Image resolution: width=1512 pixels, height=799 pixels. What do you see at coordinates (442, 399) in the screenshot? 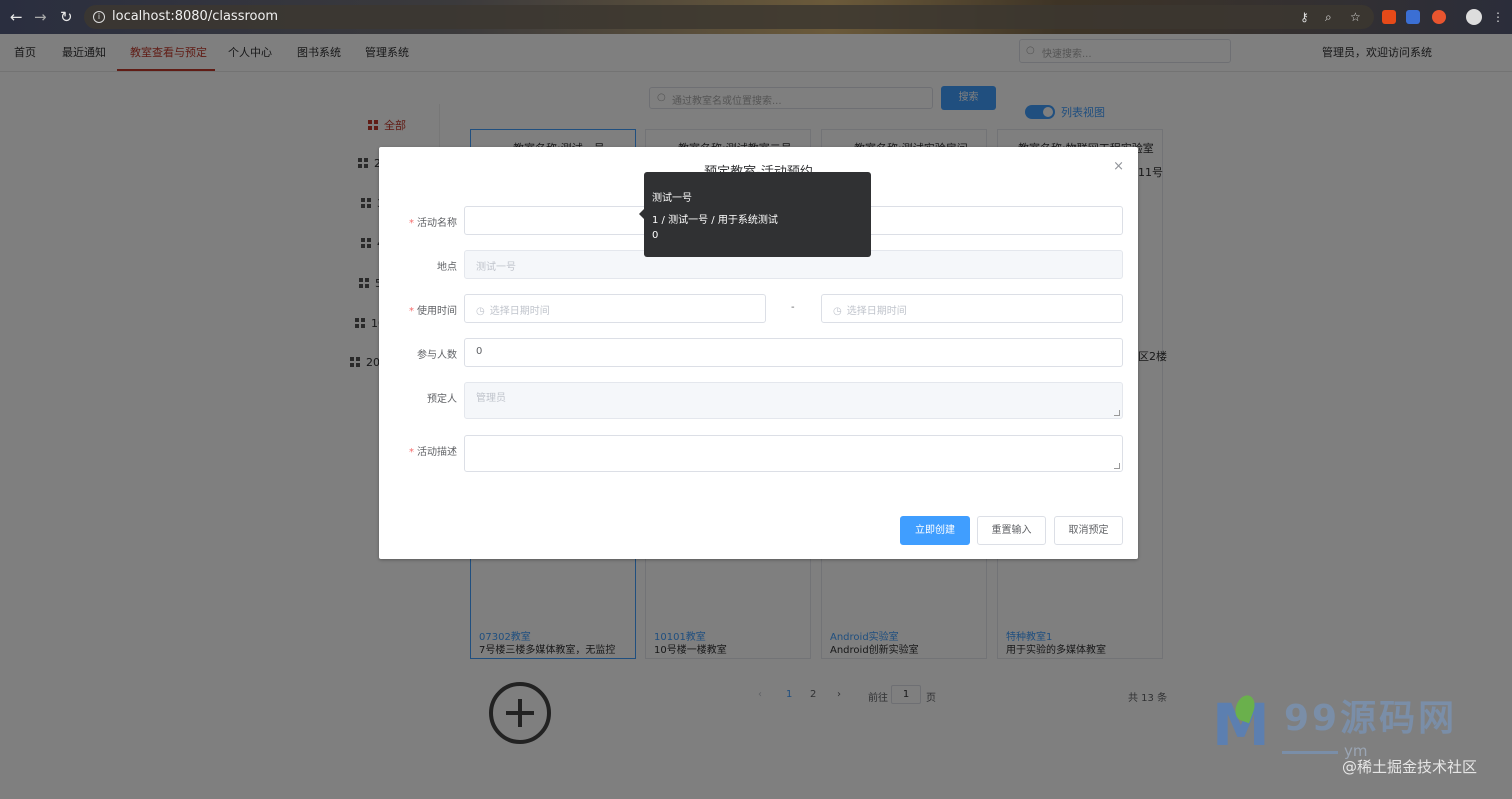
I see `booker-label: 预定人` at bounding box center [442, 399].